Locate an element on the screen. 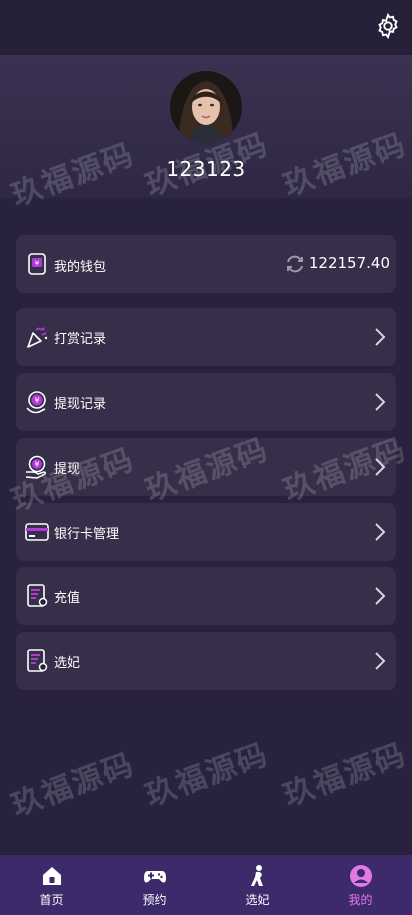 Image resolution: width=412 pixels, height=915 pixels. menu-item-label: 提现 is located at coordinates (67, 469).